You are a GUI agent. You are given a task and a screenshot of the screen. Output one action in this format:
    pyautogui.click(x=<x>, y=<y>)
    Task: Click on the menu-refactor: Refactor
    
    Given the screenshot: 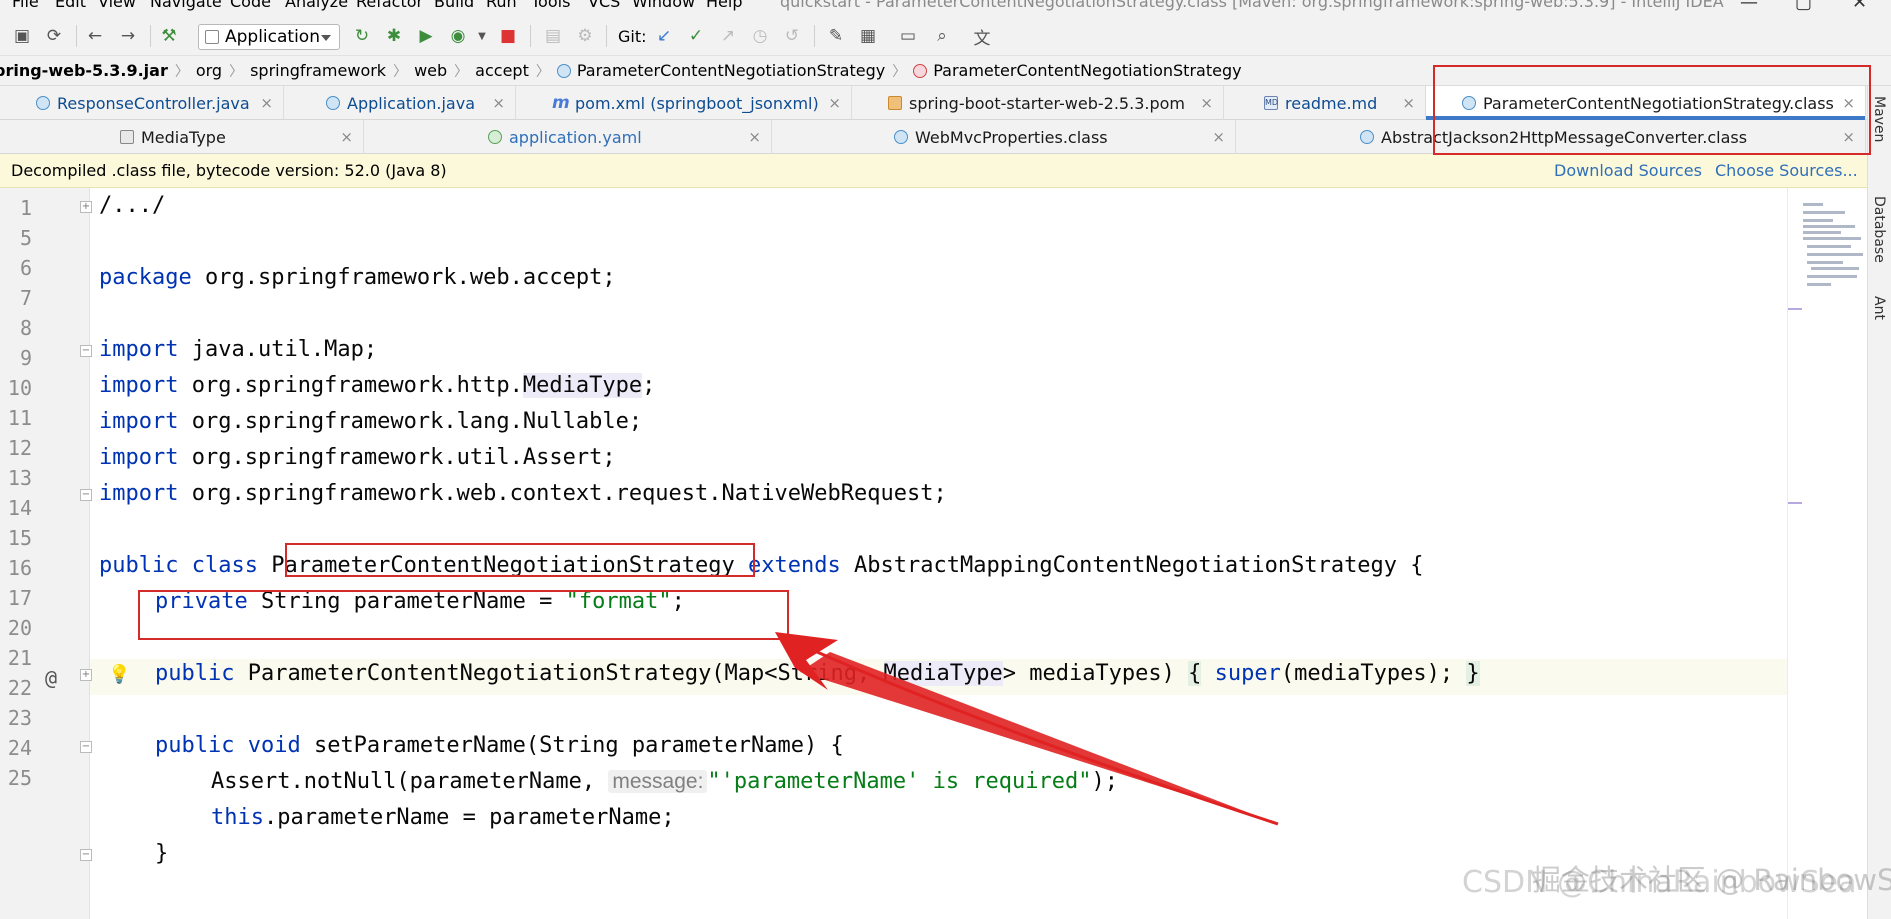 What is the action you would take?
    pyautogui.click(x=389, y=5)
    